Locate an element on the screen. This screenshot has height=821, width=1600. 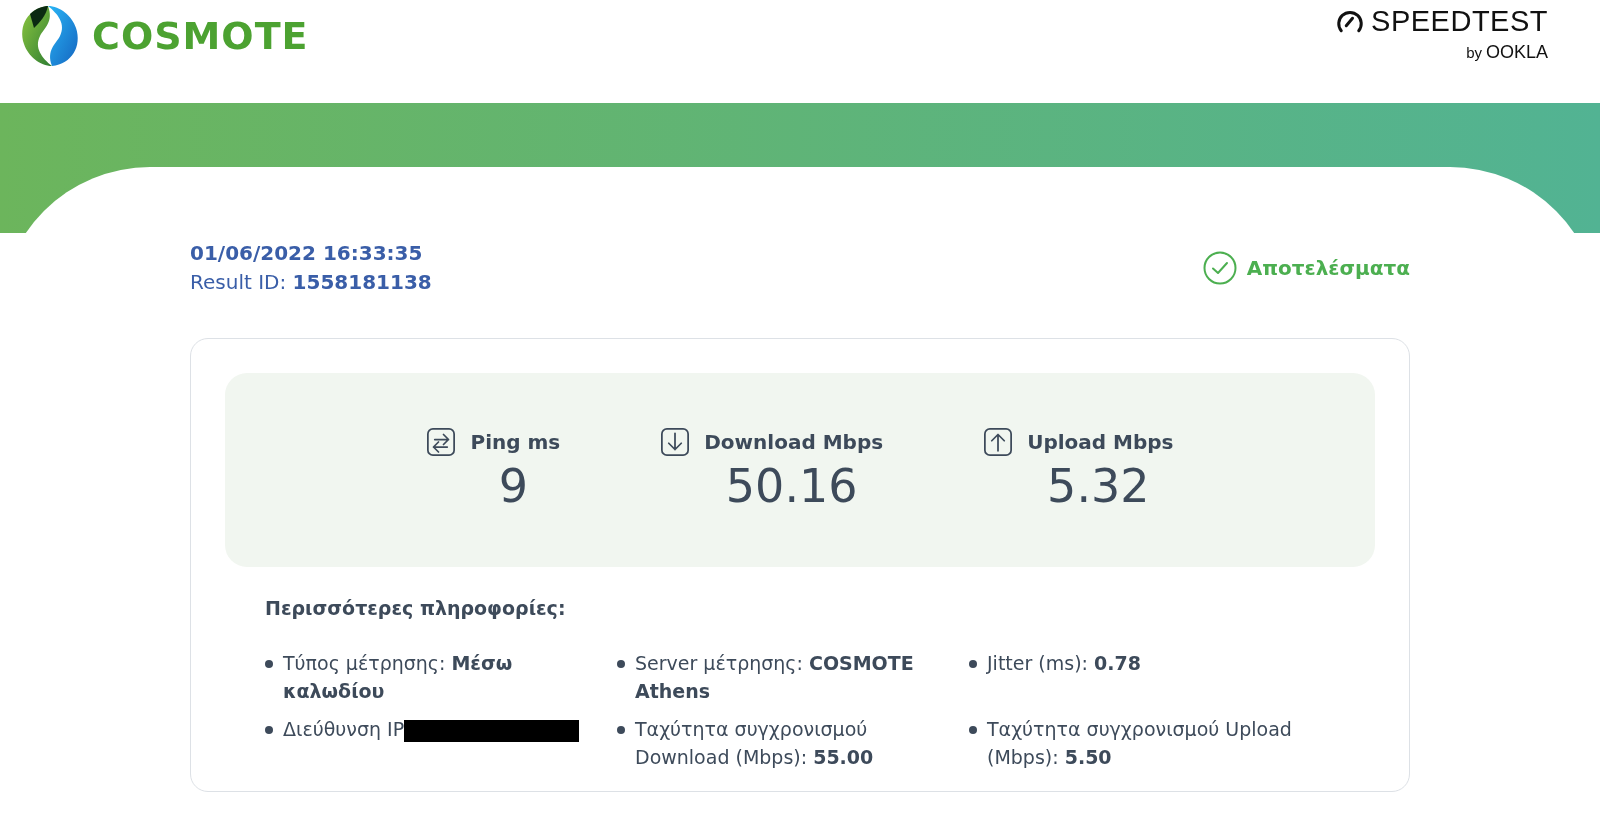
detail-text: Ταχύτητα συγχρονισμού Upload (Mbps): 5.50 is located at coordinates (1139, 743).